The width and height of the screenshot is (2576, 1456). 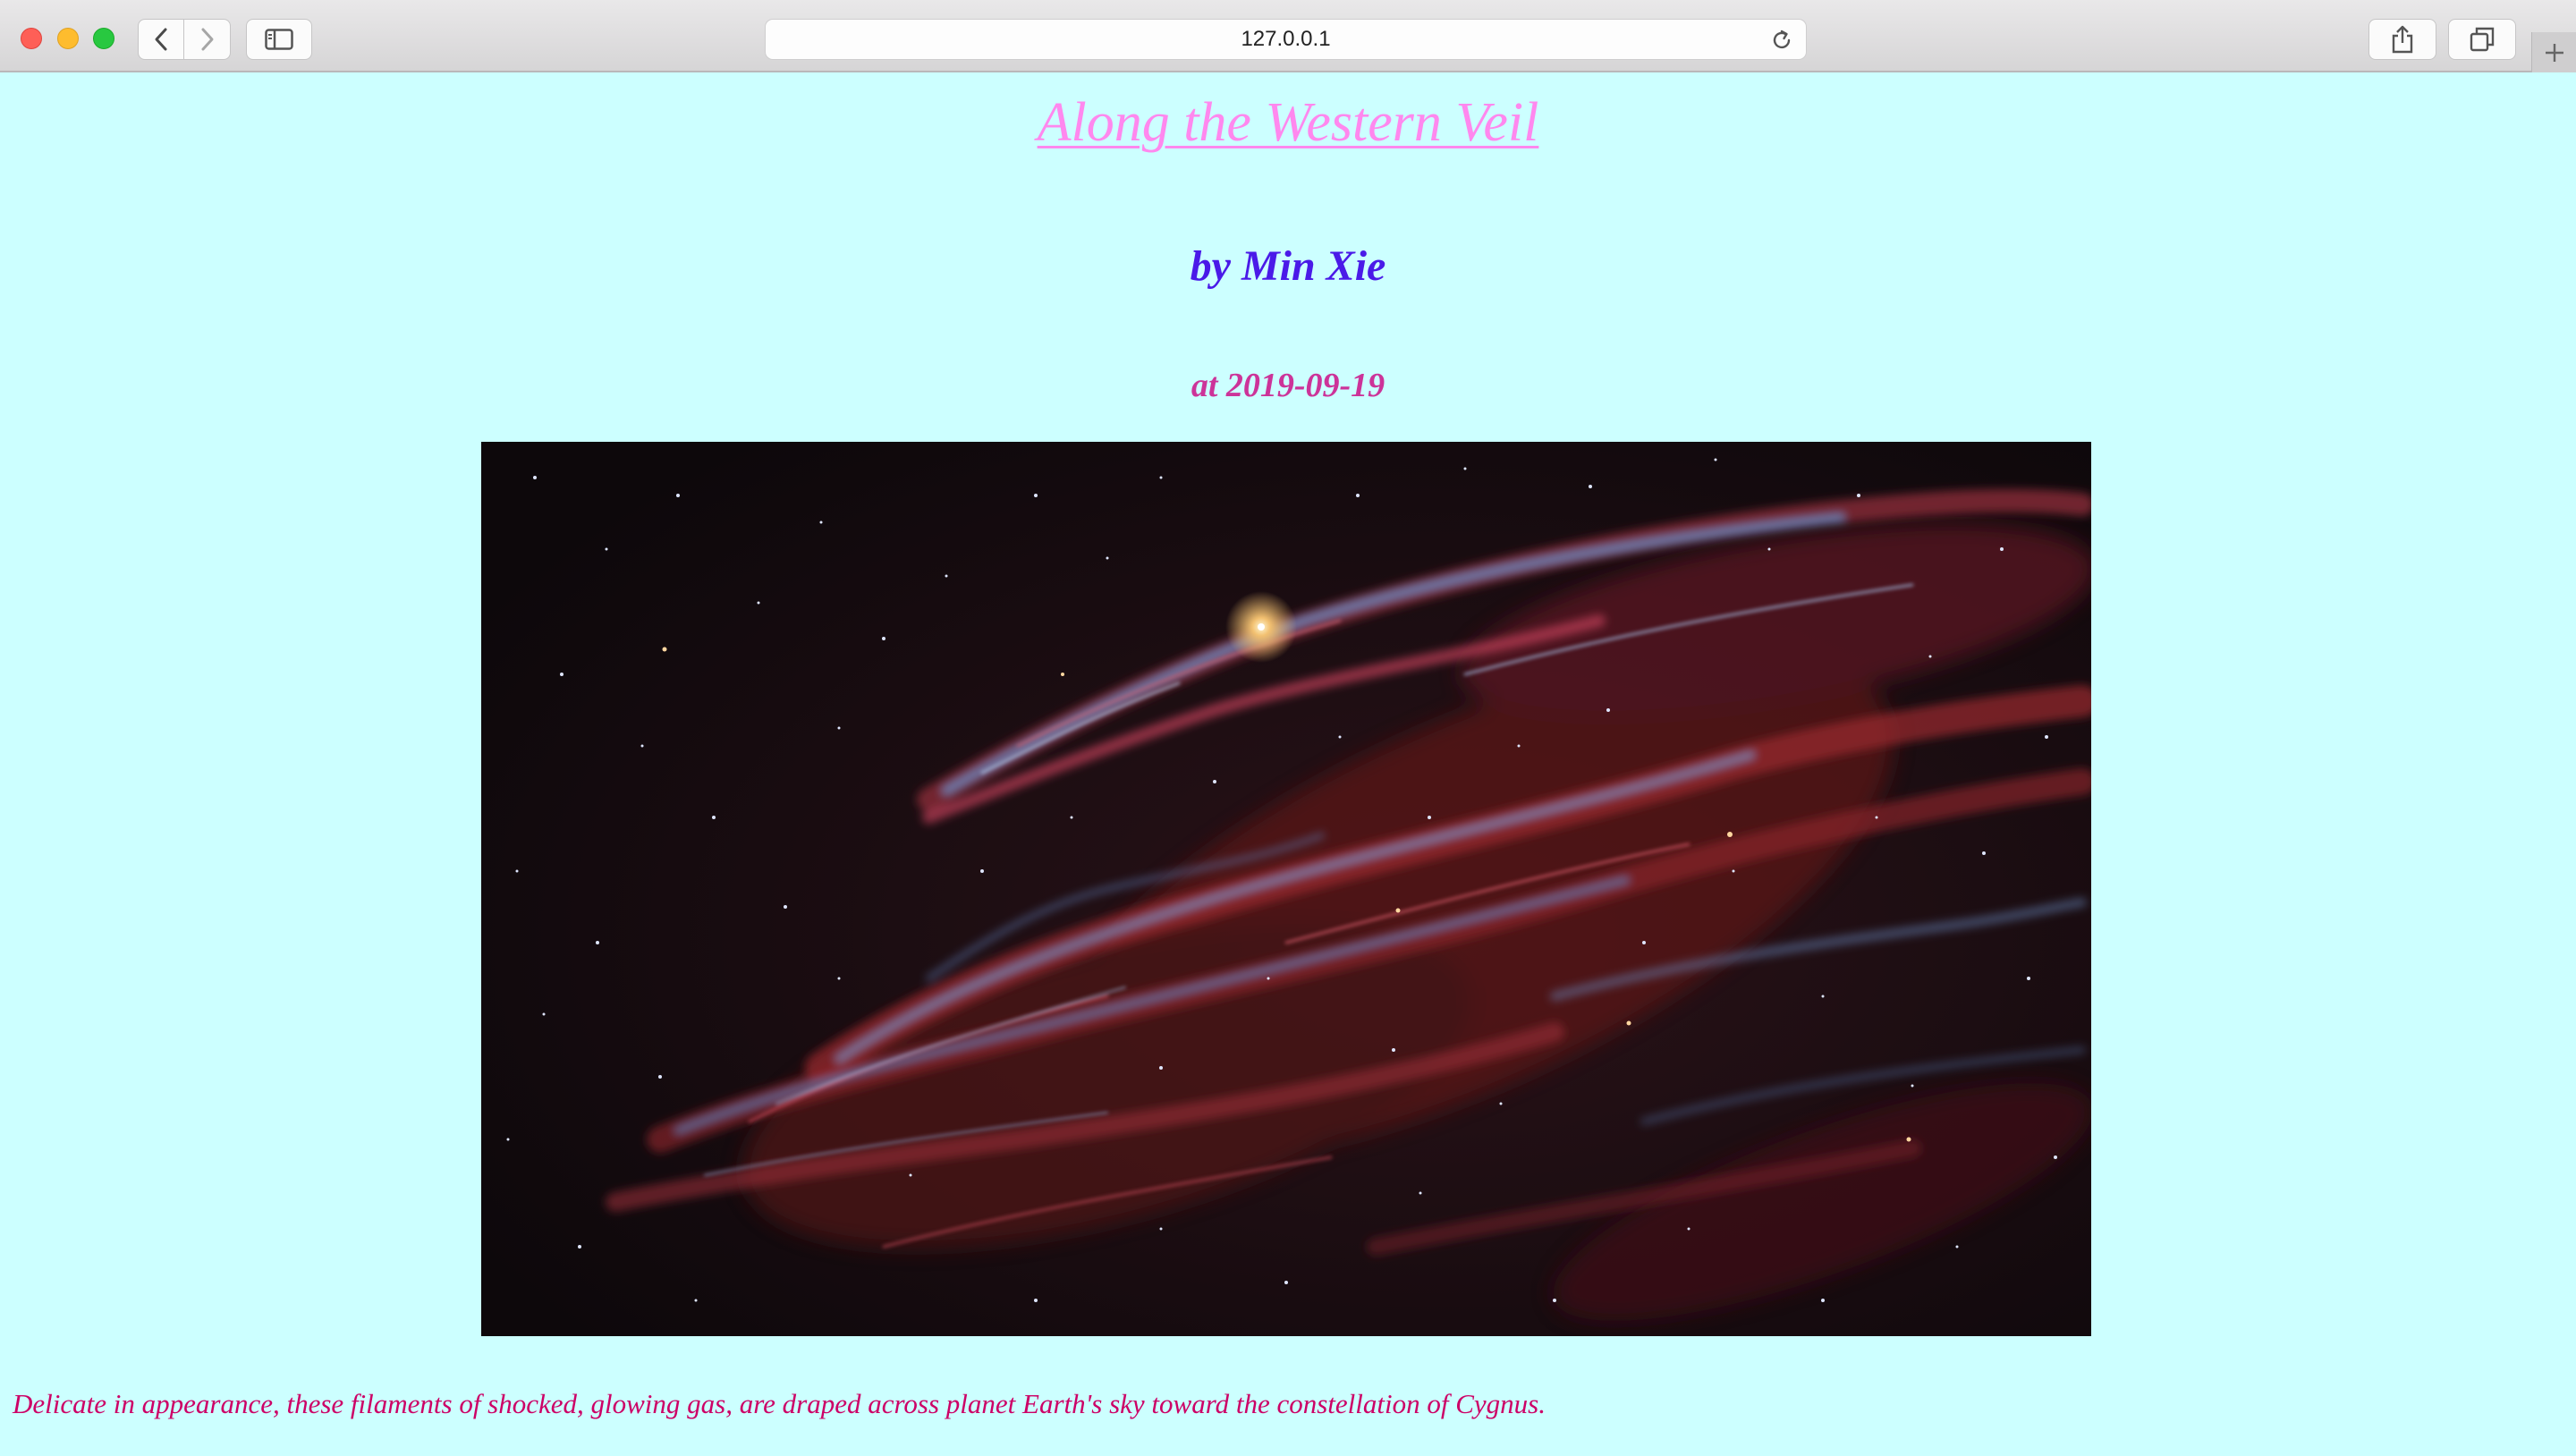 I want to click on url-text: 127.0.0.1, so click(x=1286, y=39).